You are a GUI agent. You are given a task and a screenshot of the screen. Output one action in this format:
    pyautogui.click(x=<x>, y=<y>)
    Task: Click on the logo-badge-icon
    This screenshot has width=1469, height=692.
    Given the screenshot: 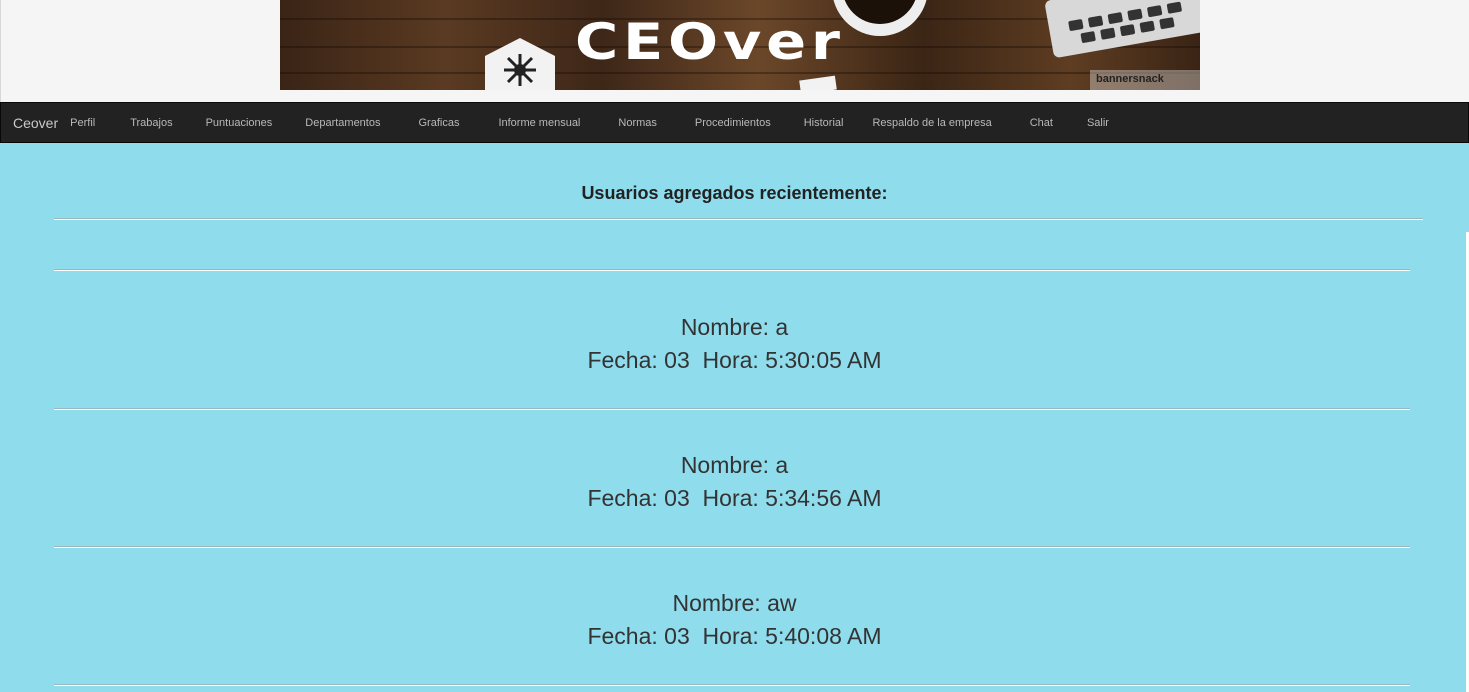 What is the action you would take?
    pyautogui.click(x=520, y=64)
    